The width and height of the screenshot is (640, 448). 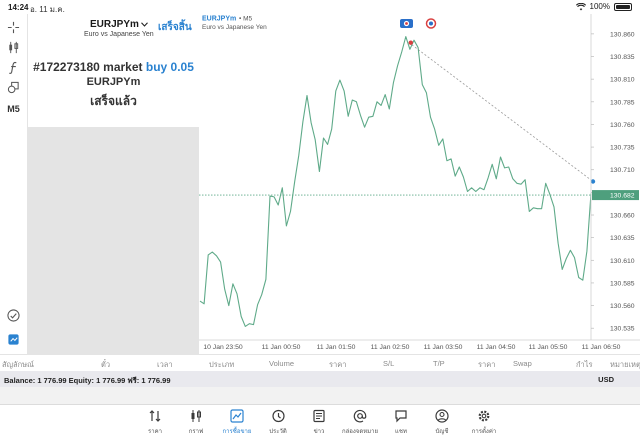 I want to click on one-click-sell-icon, so click(x=406, y=23).